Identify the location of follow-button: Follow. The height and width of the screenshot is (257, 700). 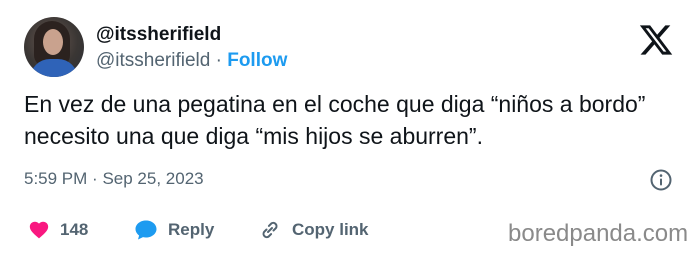
(257, 60).